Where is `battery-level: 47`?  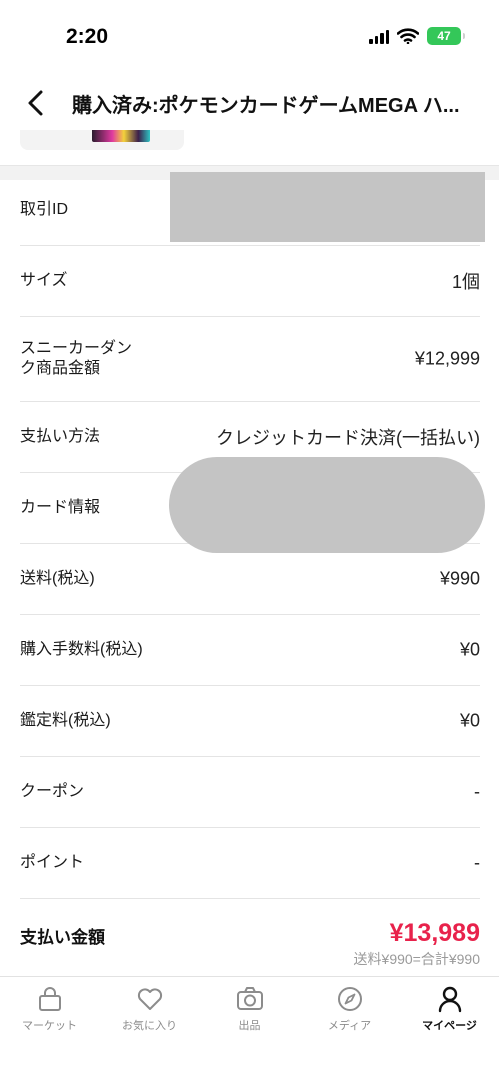
battery-level: 47 is located at coordinates (444, 36).